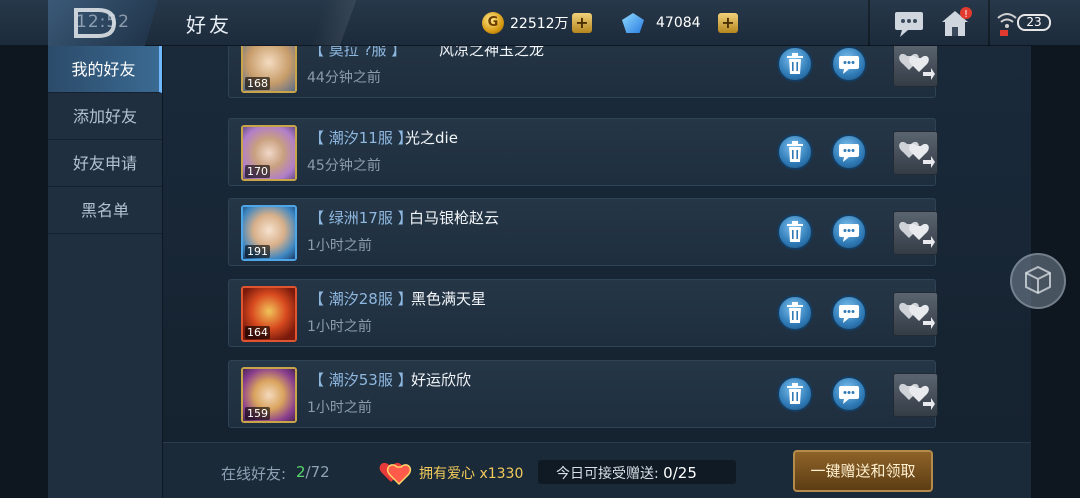 The width and height of the screenshot is (1080, 498). What do you see at coordinates (955, 23) in the screenshot?
I see `home-icon: !` at bounding box center [955, 23].